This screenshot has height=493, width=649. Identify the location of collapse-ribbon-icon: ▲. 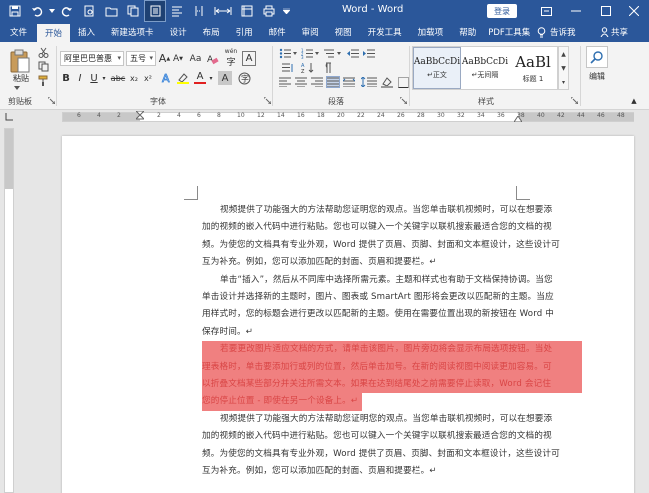
(634, 101).